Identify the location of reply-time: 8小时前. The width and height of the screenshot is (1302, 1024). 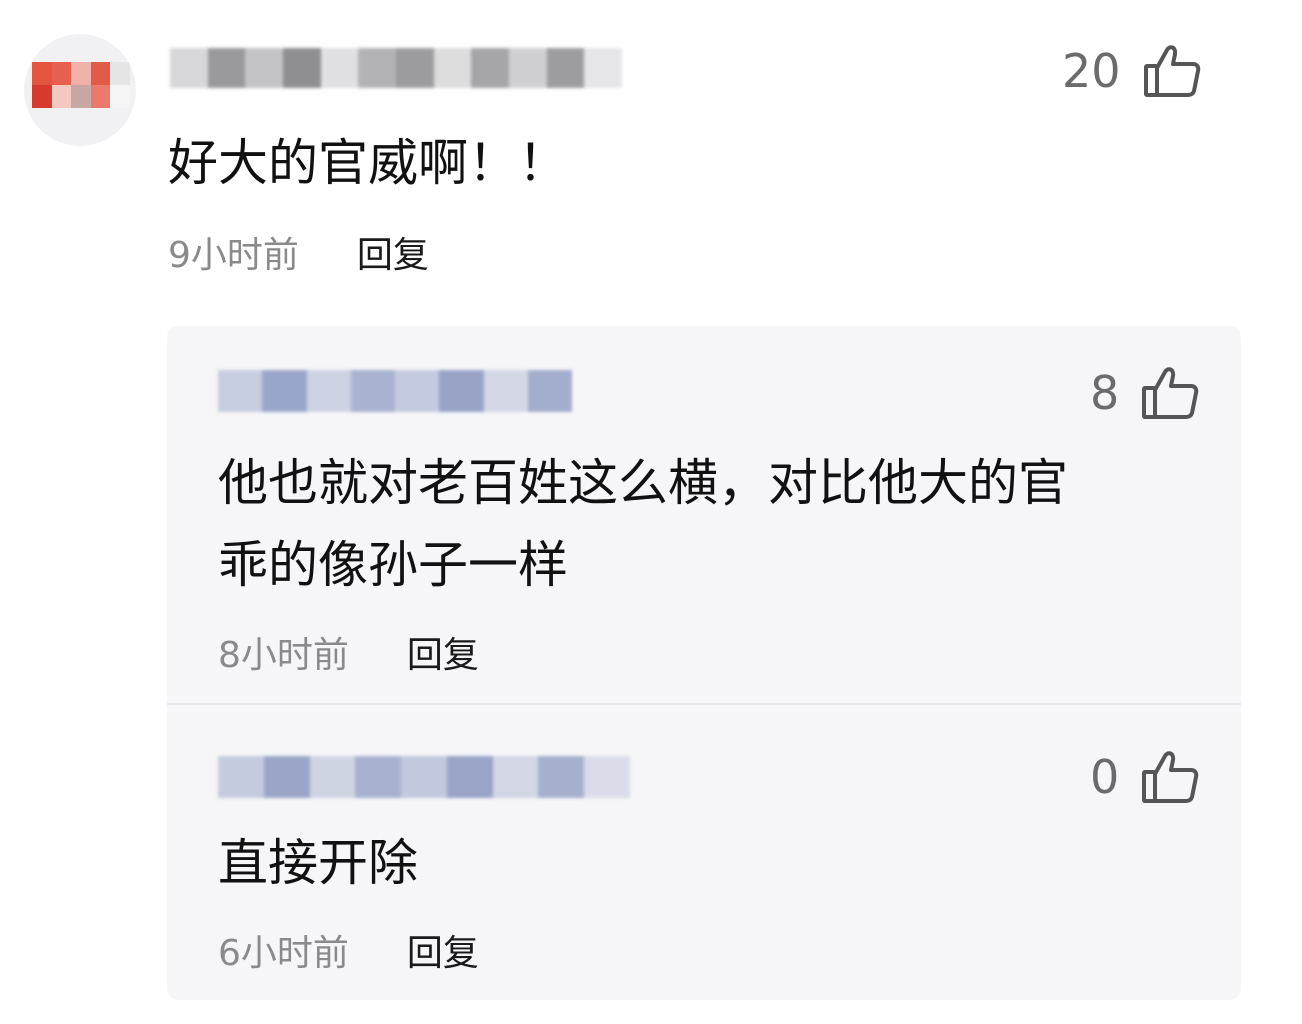
(283, 655).